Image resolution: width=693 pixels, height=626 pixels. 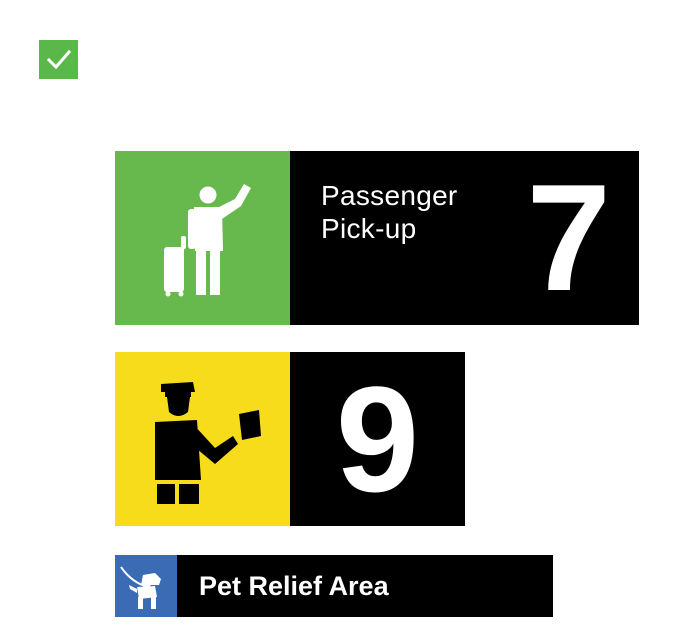 I want to click on checkmark-icon, so click(x=58, y=59).